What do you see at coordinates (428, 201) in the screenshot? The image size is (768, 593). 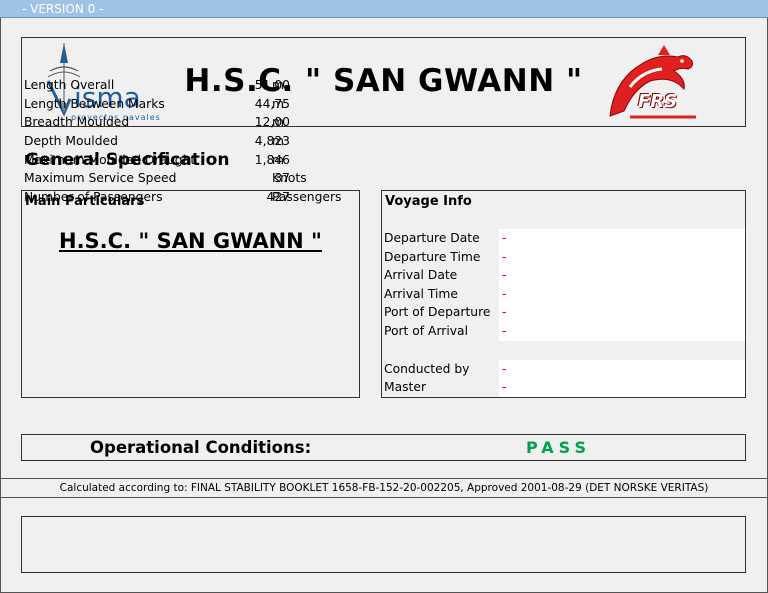 I see `voyage-info-title: Voyage Info` at bounding box center [428, 201].